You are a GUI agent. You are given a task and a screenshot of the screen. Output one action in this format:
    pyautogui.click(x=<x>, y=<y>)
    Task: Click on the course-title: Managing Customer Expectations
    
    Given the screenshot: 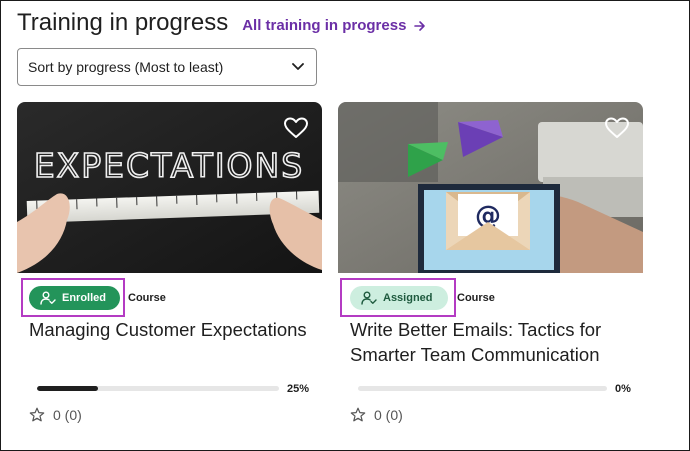 What is the action you would take?
    pyautogui.click(x=174, y=329)
    